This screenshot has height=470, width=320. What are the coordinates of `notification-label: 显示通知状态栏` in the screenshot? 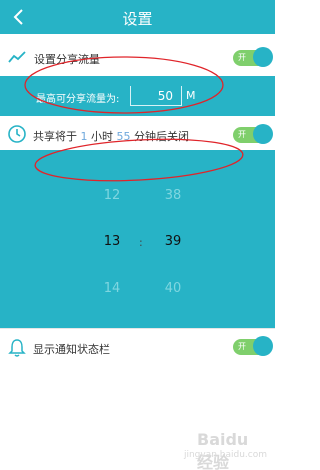 It's located at (71, 349).